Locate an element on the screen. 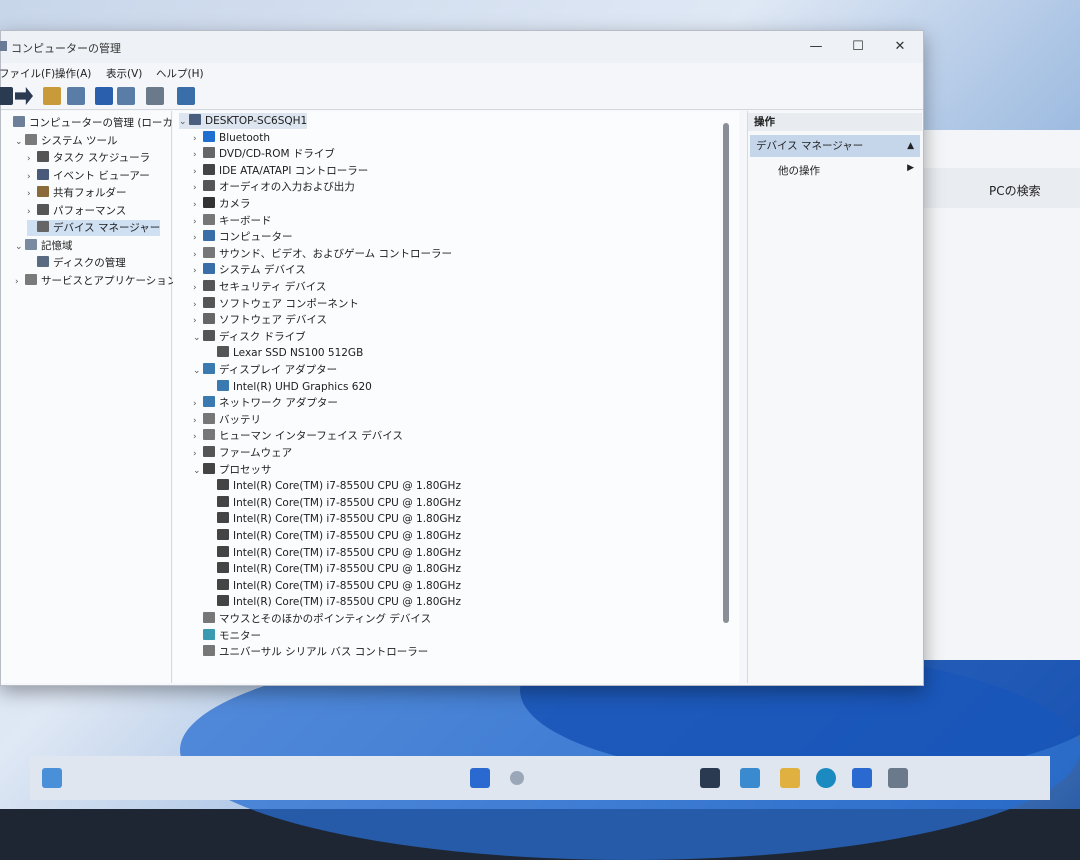 The width and height of the screenshot is (1080, 860). properties-icon is located at coordinates (126, 96).